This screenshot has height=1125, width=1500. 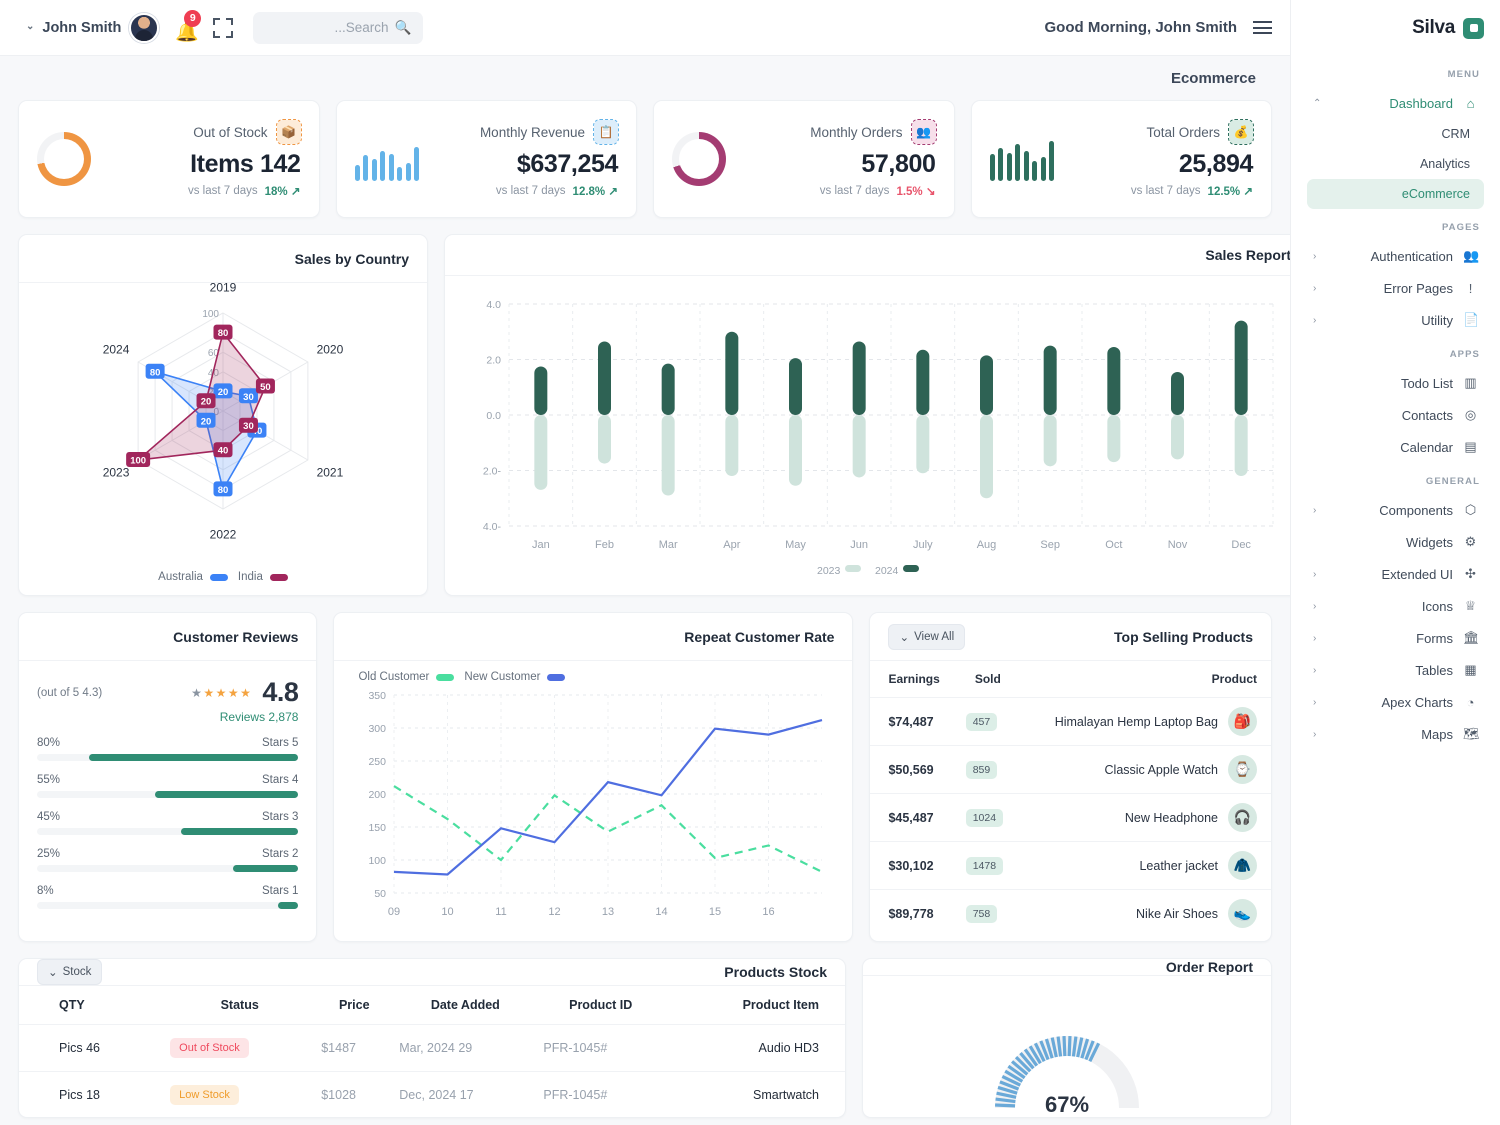 I want to click on svg-text: 50, so click(x=381, y=894).